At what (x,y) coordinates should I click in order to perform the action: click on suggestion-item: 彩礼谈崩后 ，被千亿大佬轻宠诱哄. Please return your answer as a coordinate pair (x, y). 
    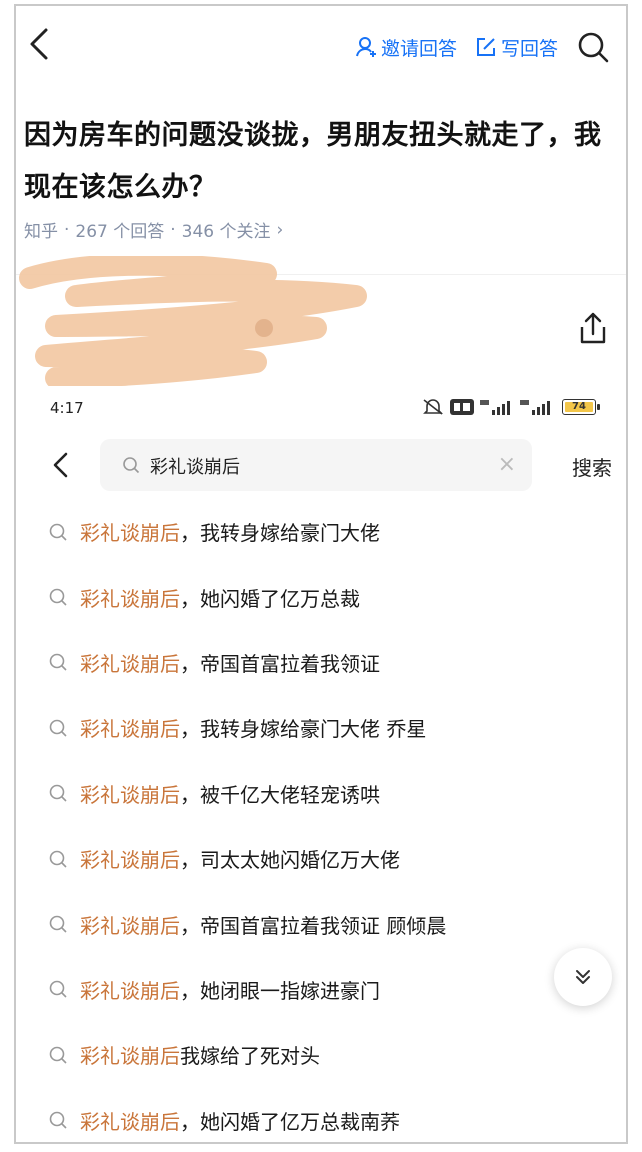
    Looking at the image, I should click on (330, 793).